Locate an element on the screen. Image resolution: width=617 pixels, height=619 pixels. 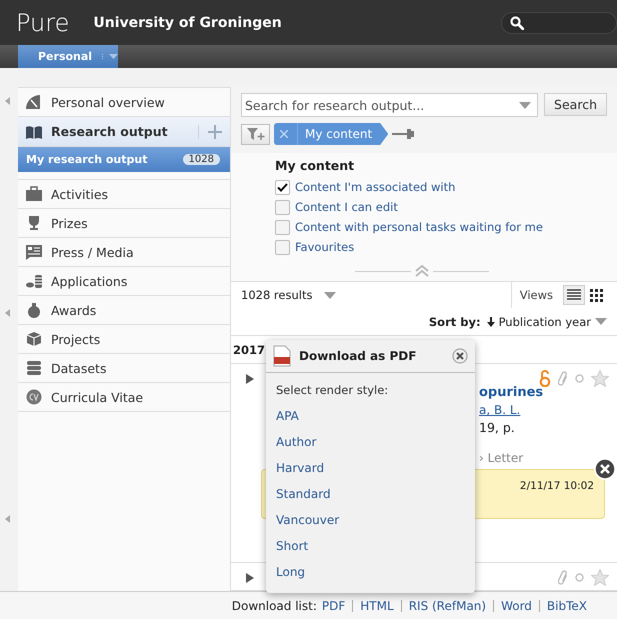
download-list-label: Download list: is located at coordinates (274, 605).